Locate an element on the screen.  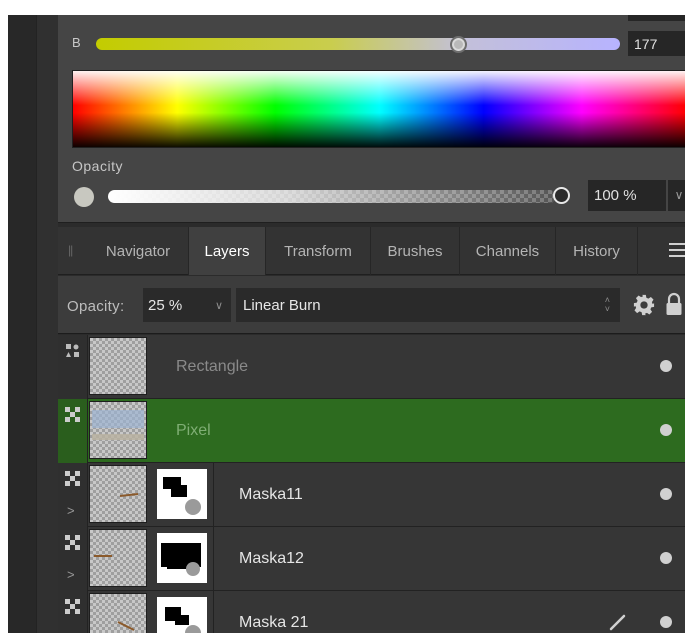
tab-navigator: Navigator is located at coordinates (138, 251).